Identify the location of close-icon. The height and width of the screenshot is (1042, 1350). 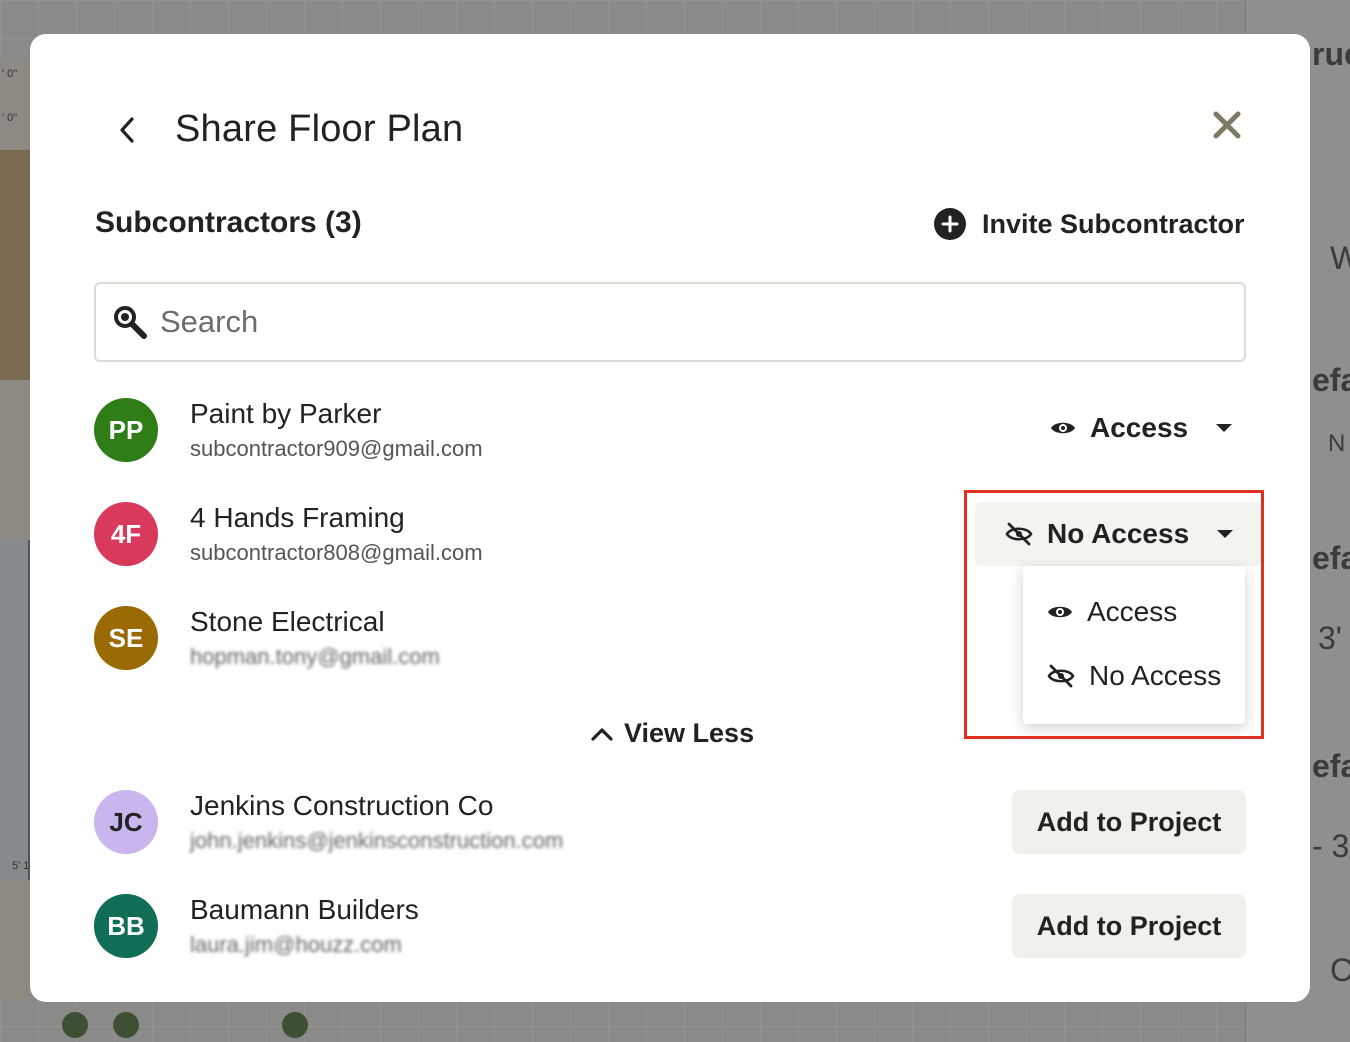
(1227, 125).